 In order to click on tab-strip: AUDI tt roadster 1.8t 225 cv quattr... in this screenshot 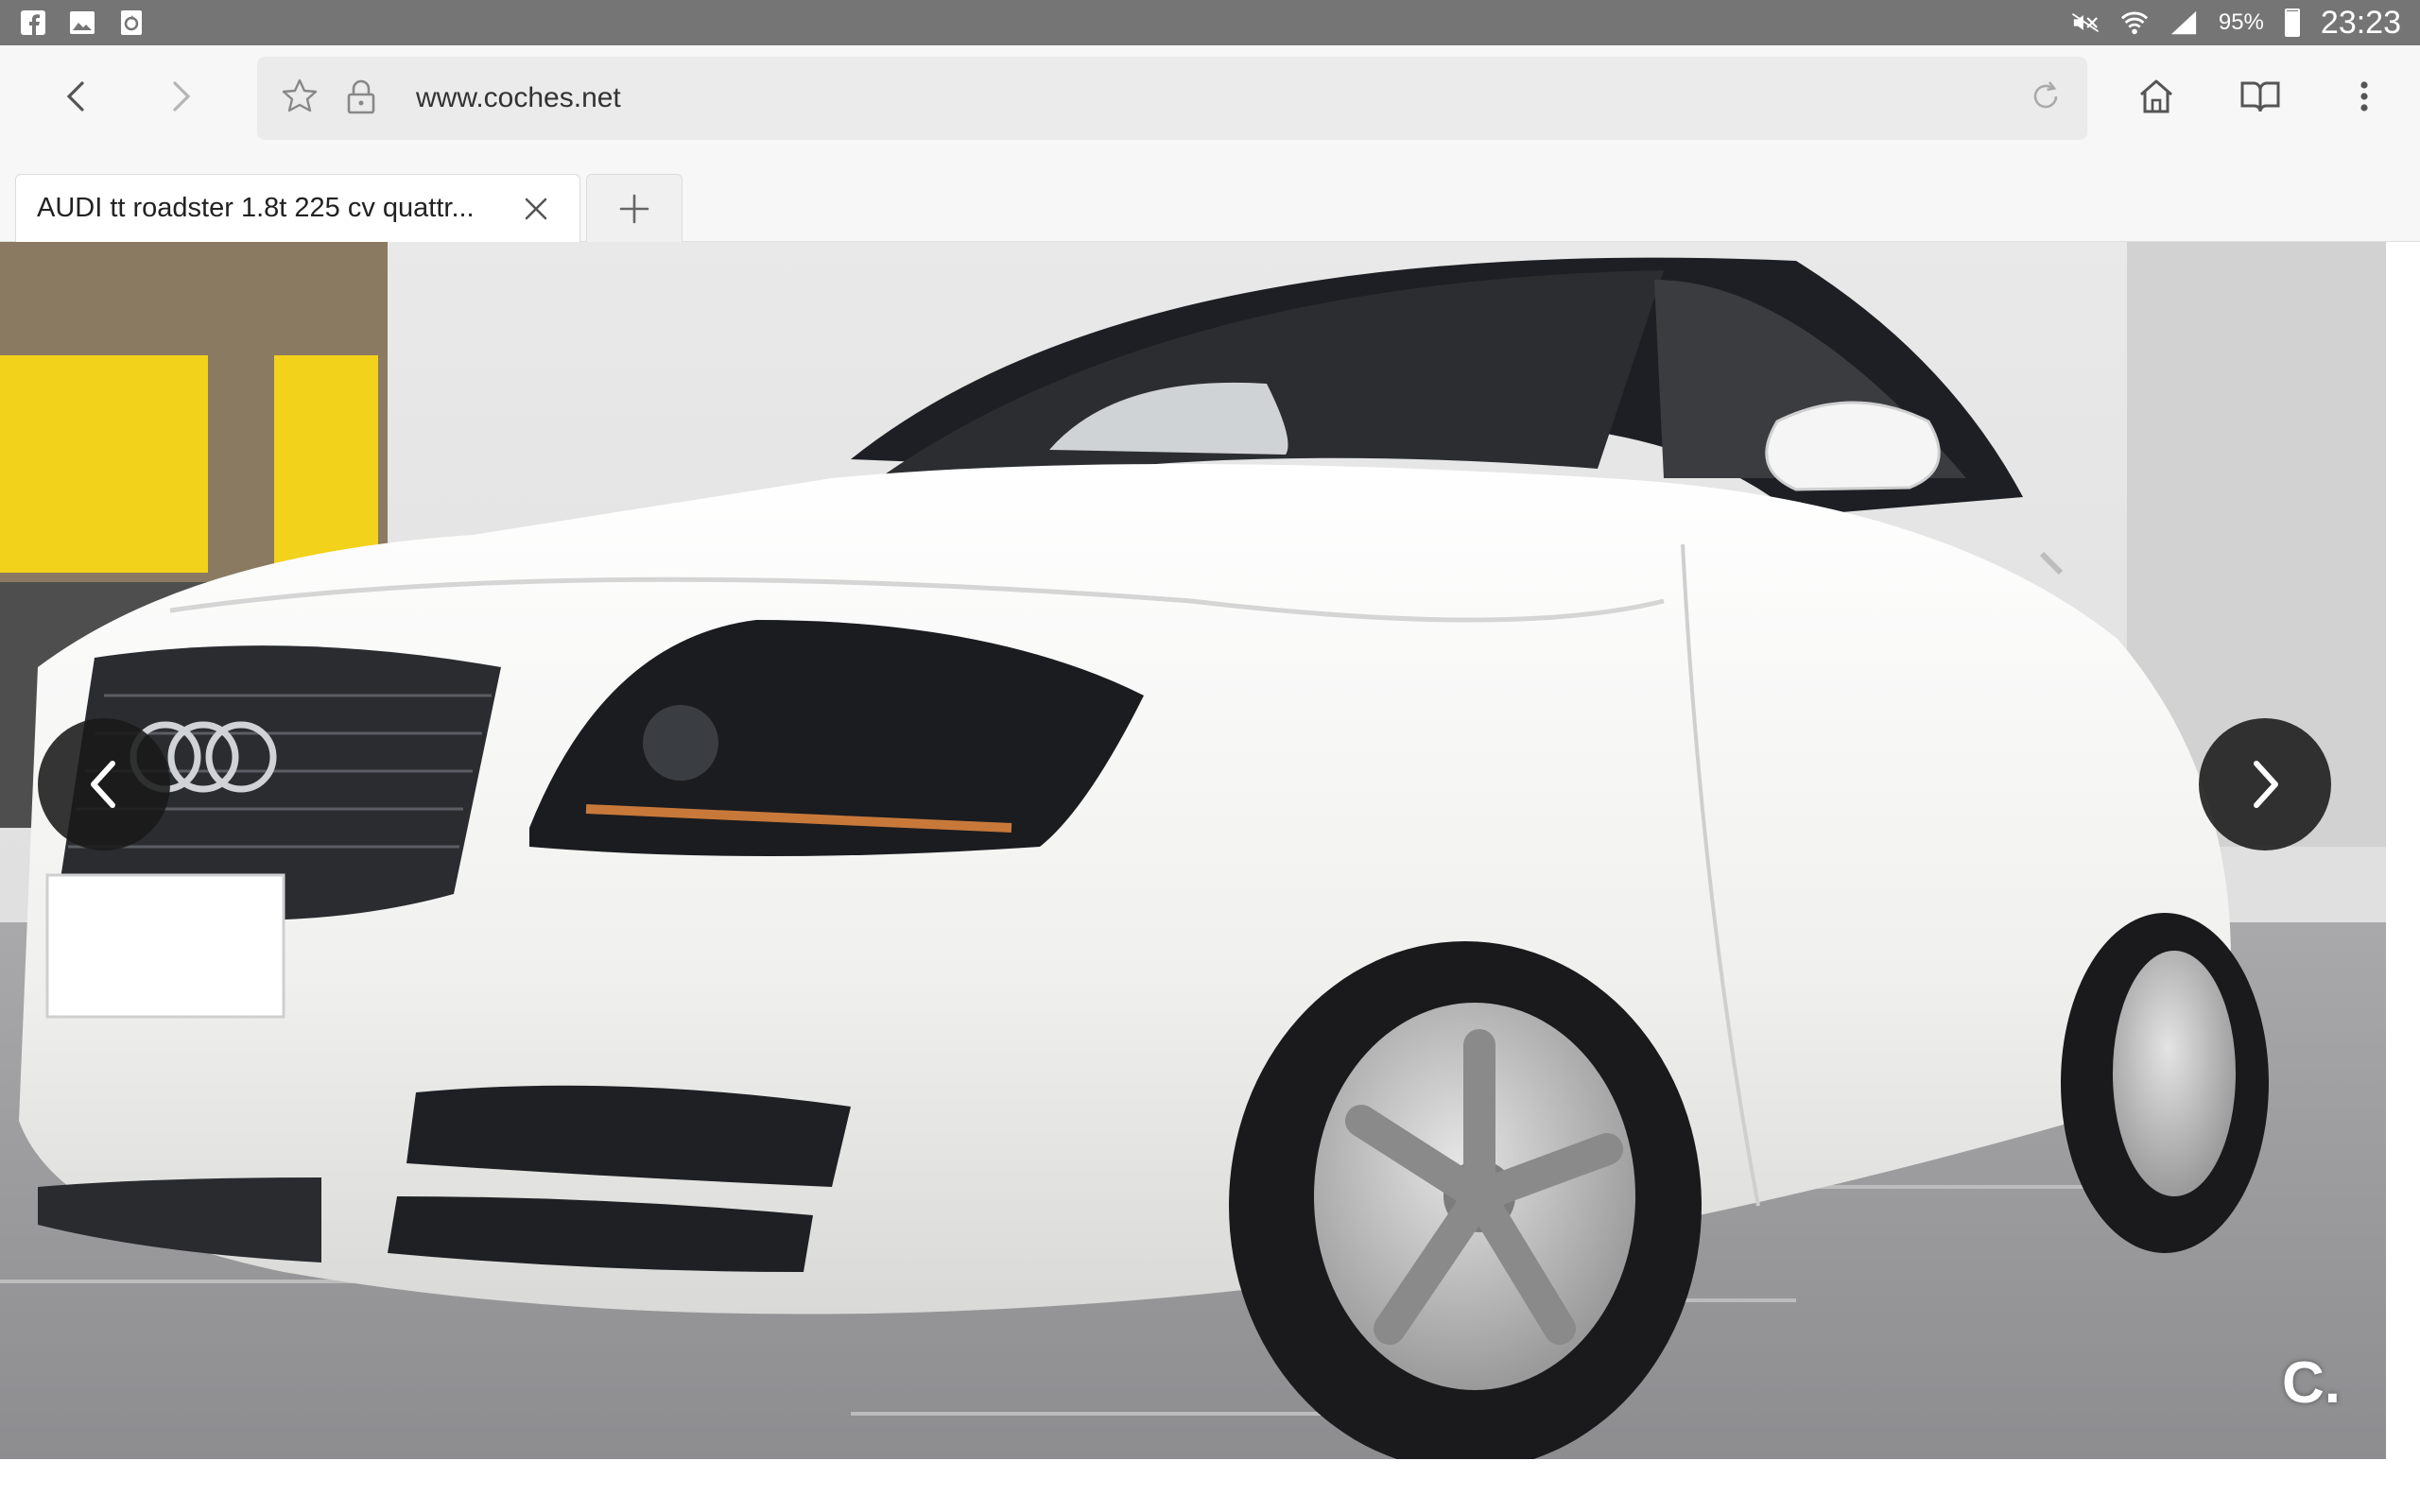, I will do `click(1210, 196)`.